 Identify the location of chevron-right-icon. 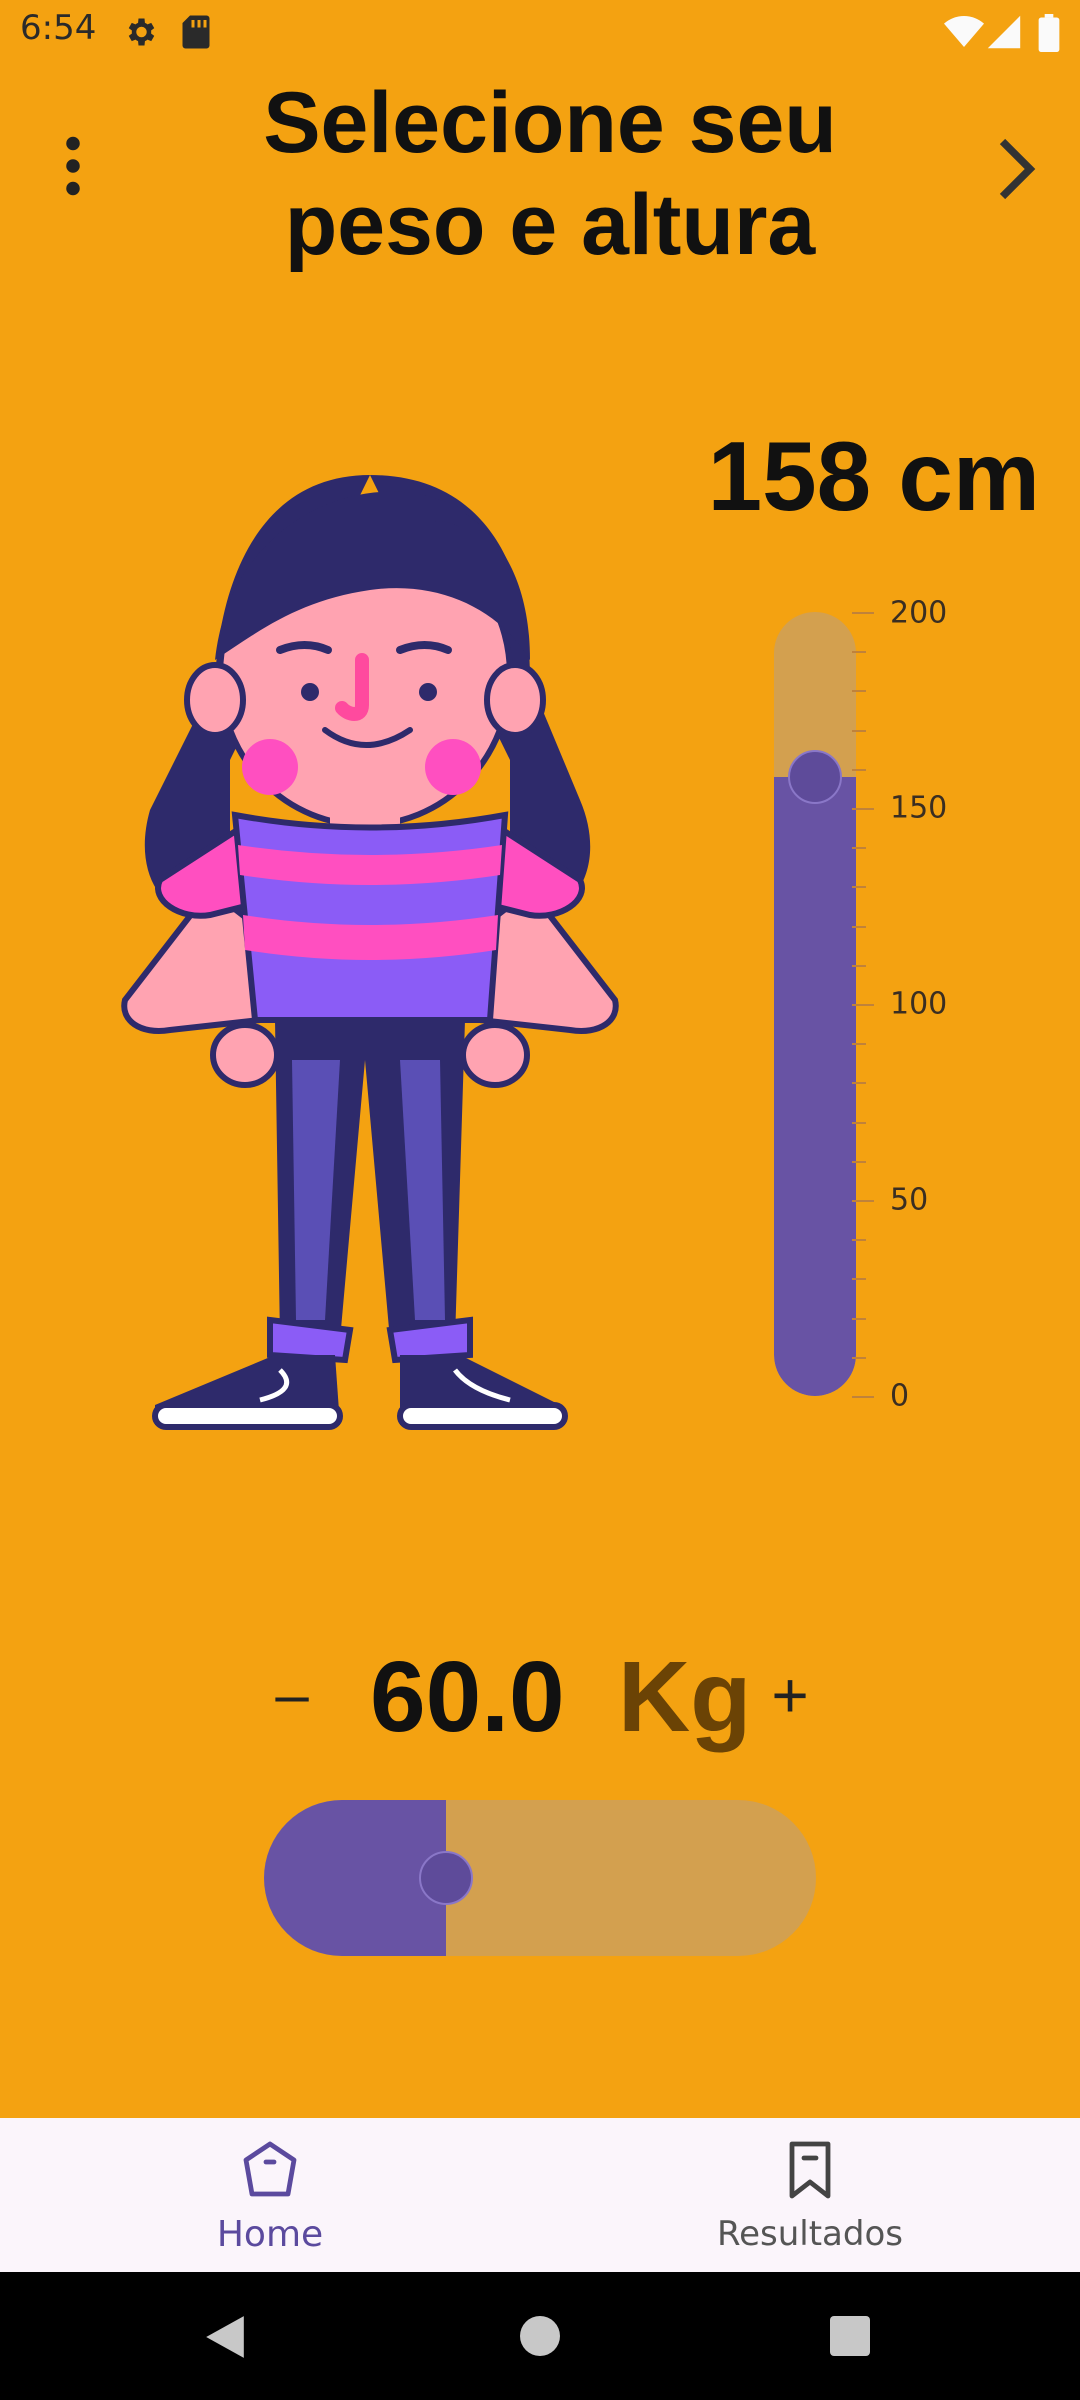
(1015, 169).